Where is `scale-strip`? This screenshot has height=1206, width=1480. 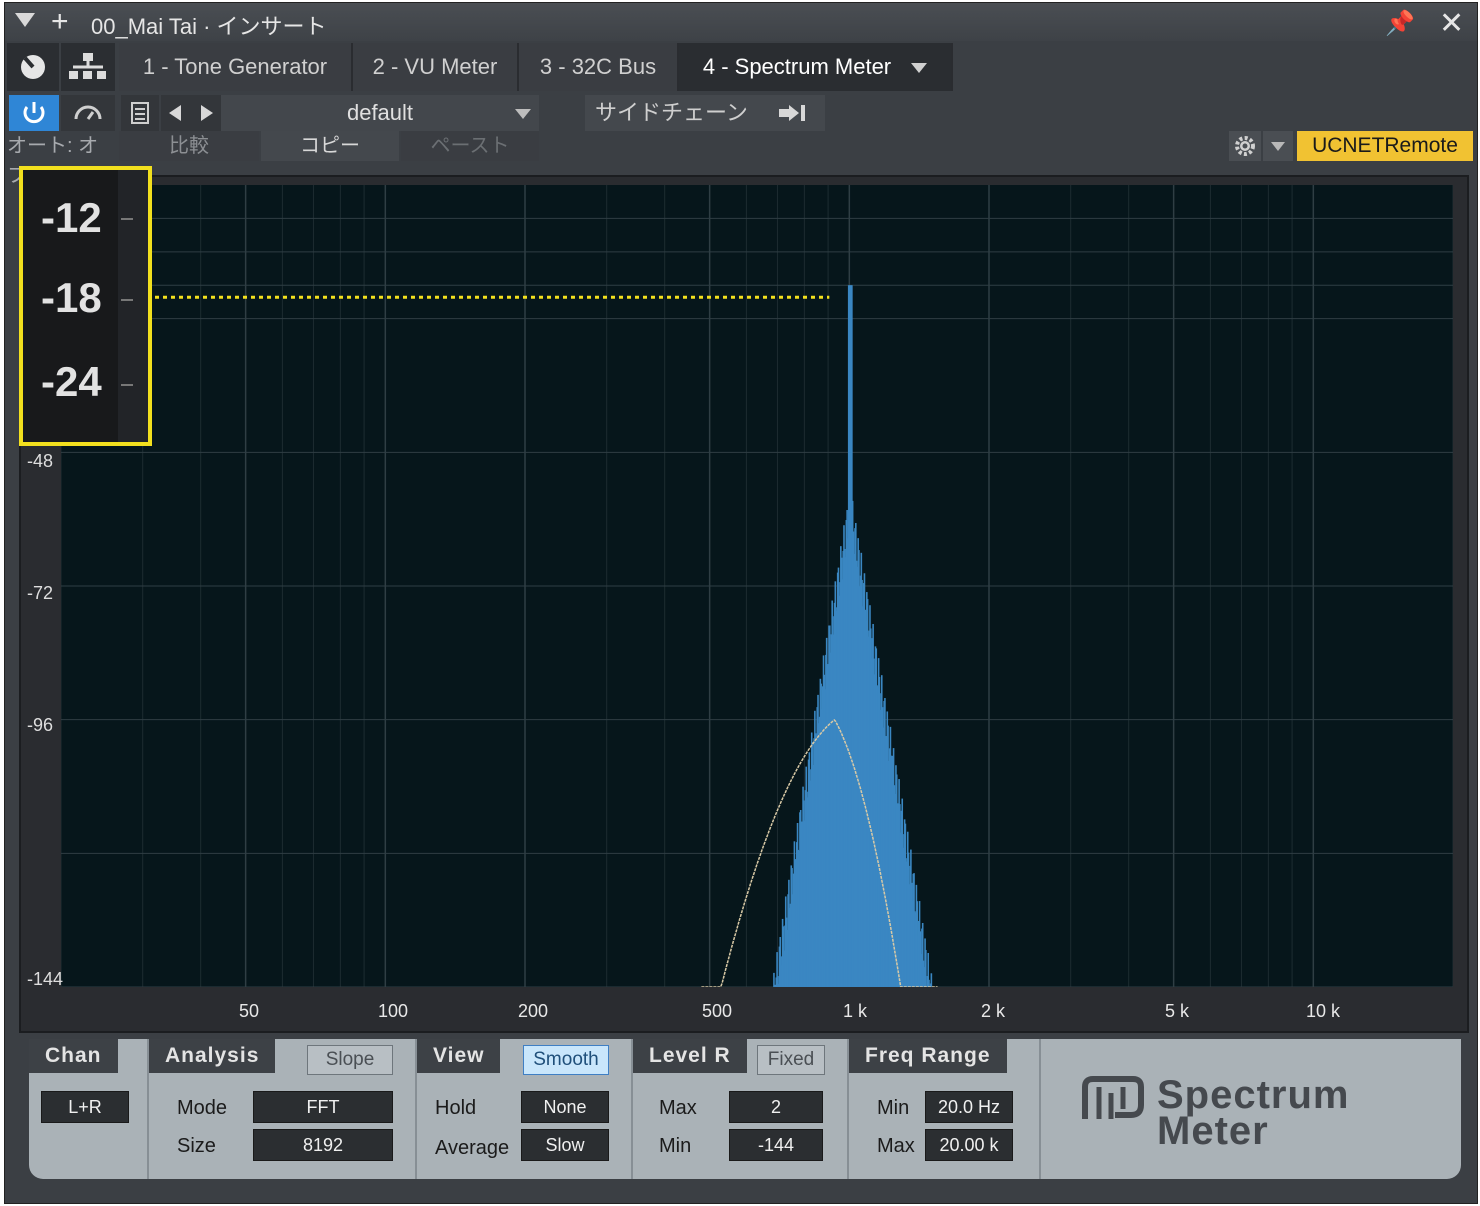 scale-strip is located at coordinates (133, 306).